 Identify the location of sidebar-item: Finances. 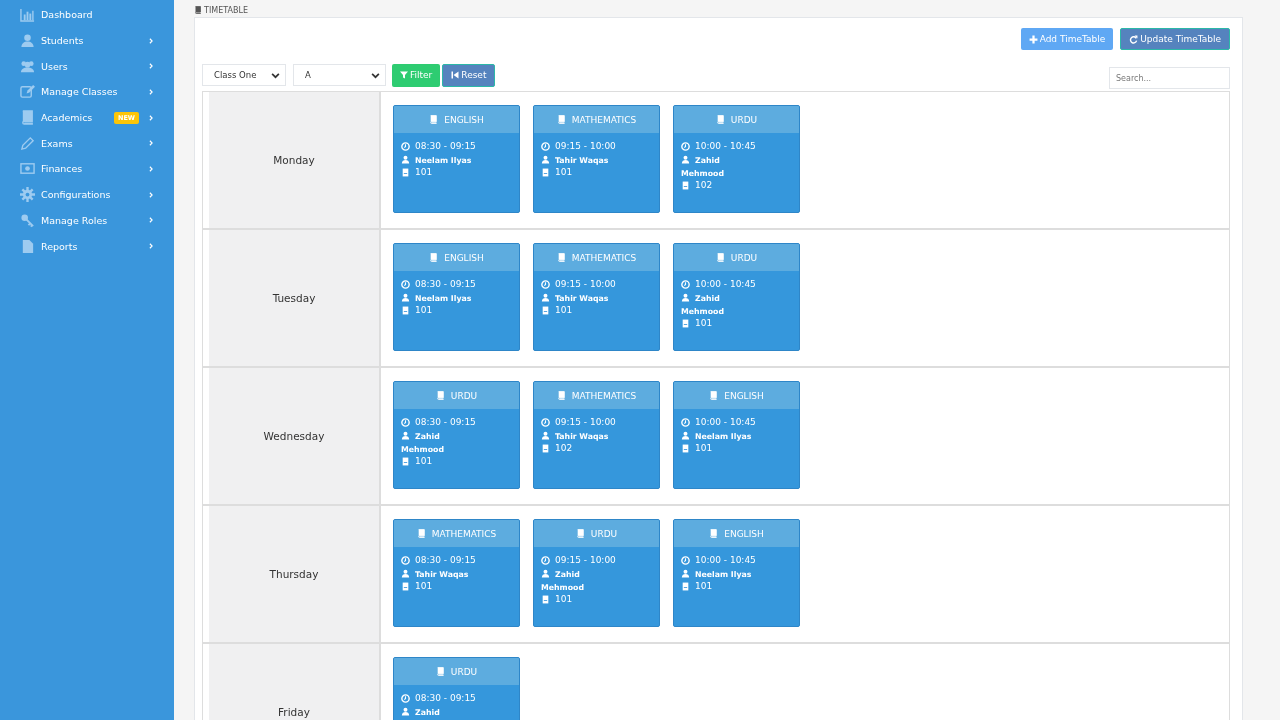
(87, 169).